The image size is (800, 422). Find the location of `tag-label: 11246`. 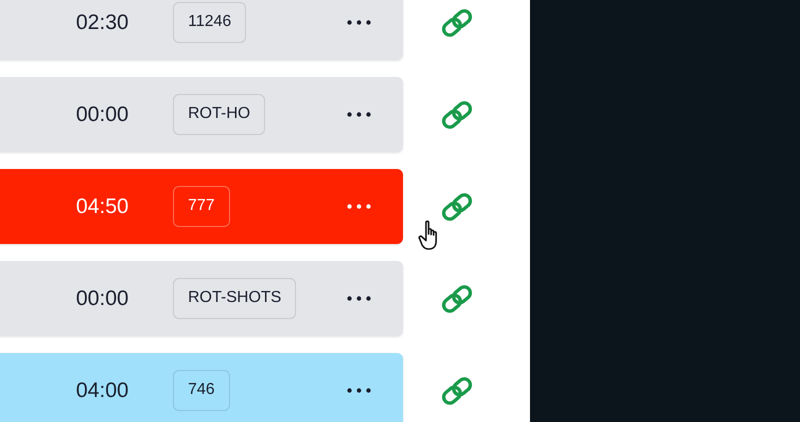

tag-label: 11246 is located at coordinates (209, 22).